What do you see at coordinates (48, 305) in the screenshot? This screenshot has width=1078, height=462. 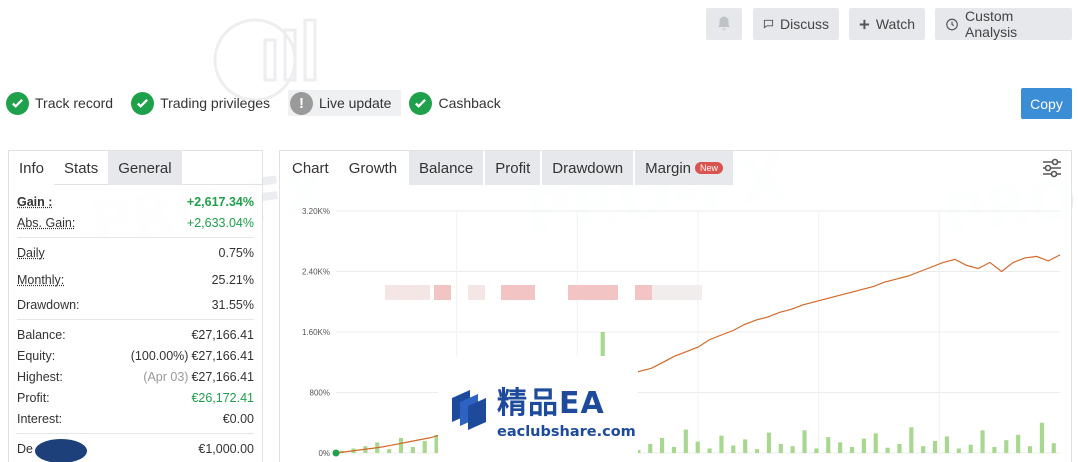 I see `drawdown-label: Drawdown:` at bounding box center [48, 305].